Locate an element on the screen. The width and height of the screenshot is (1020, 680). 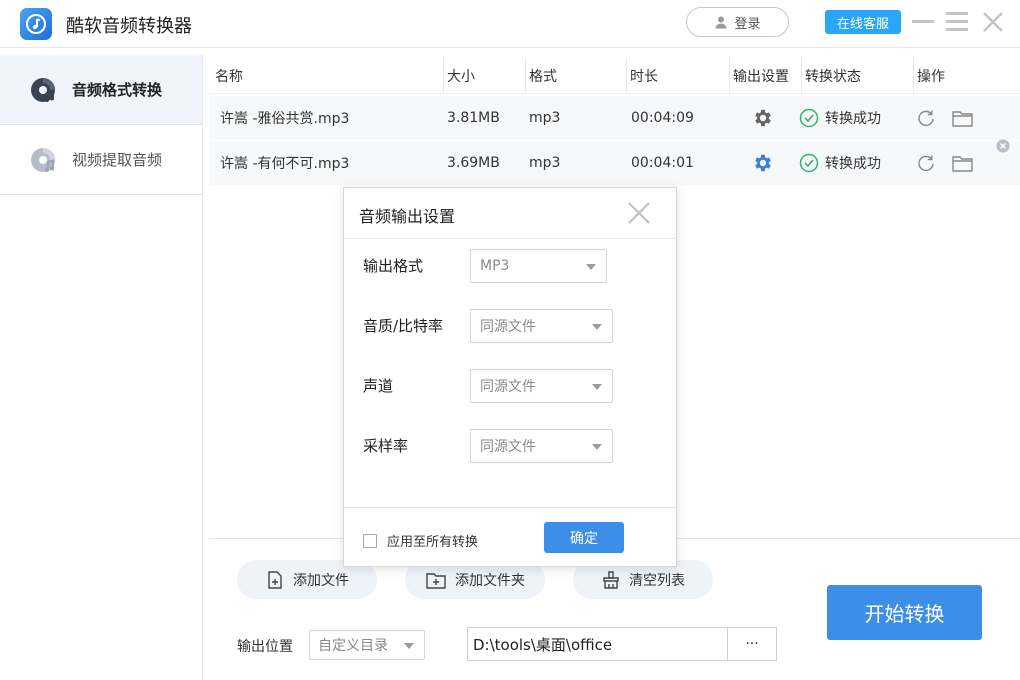
audio-disc-icon is located at coordinates (43, 89).